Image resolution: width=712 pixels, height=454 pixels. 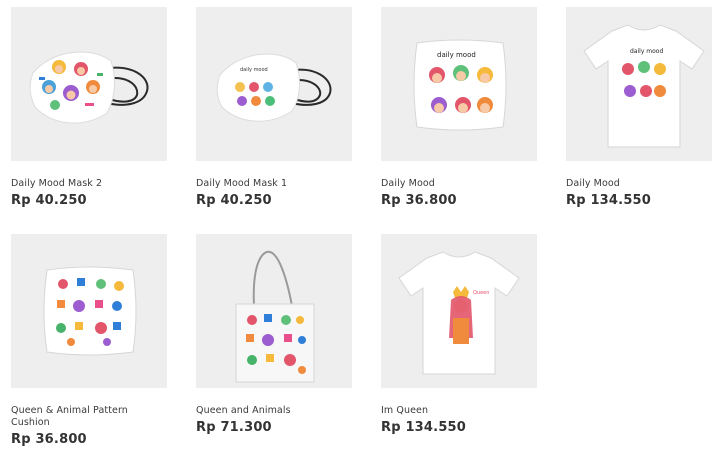 I want to click on tshirt-icon: daily mood, so click(x=644, y=86).